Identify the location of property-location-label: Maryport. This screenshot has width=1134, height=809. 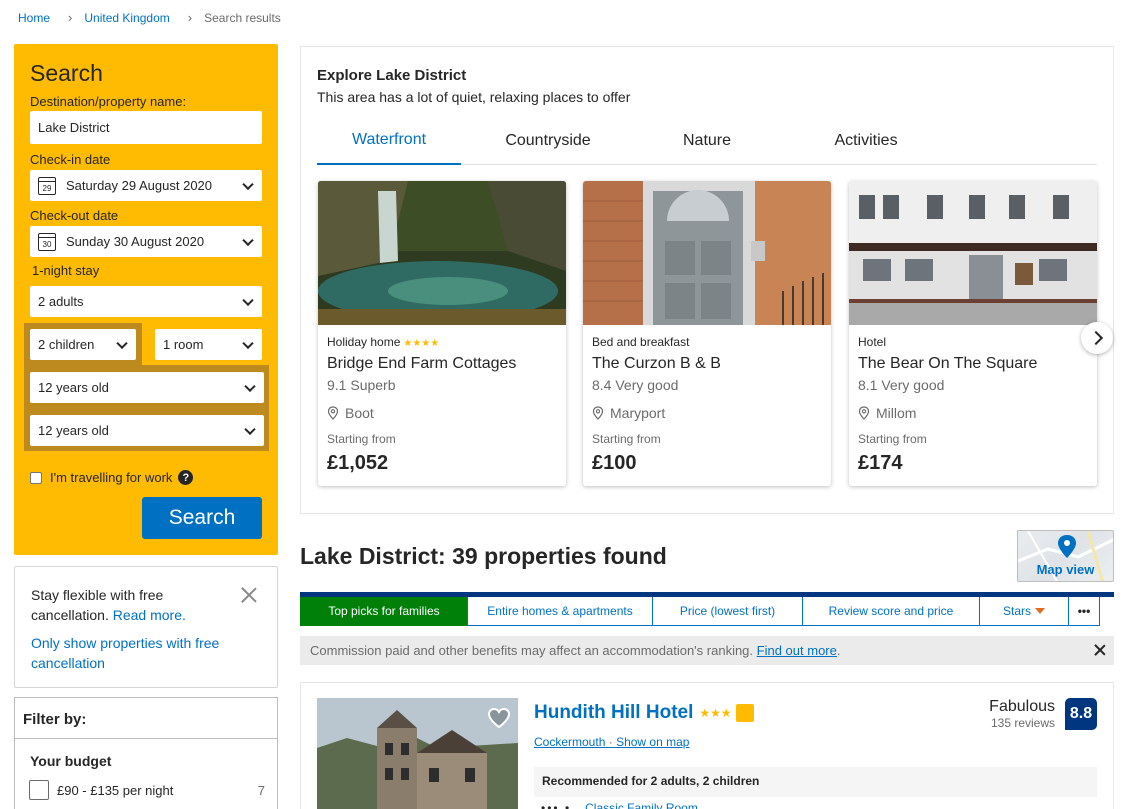
(638, 413).